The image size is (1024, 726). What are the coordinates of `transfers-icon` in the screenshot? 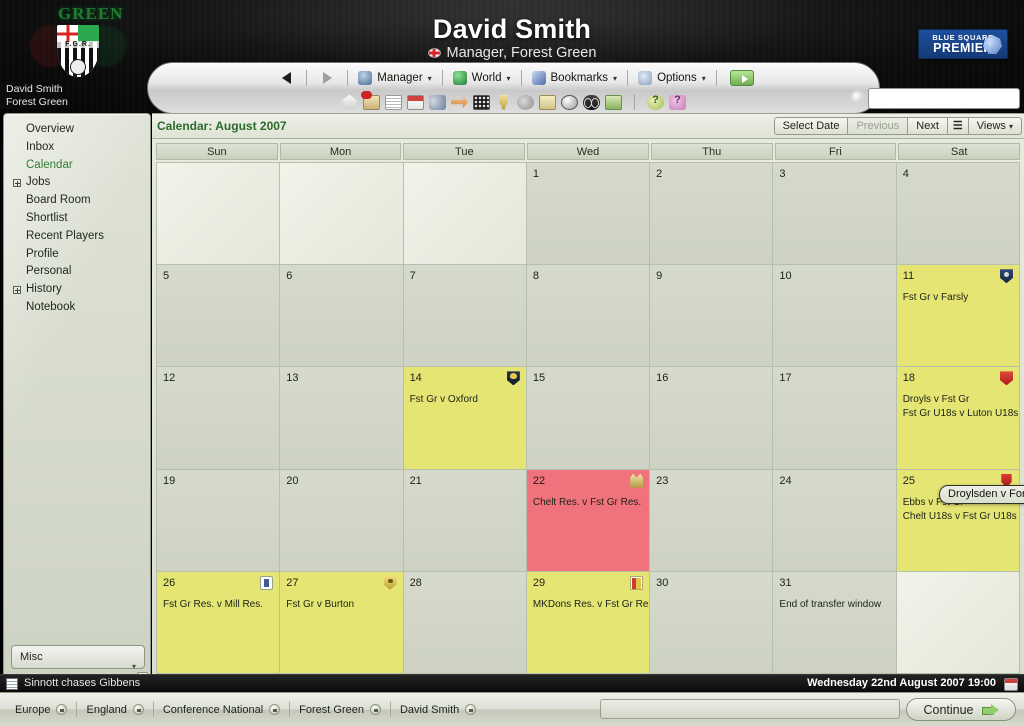 It's located at (459, 102).